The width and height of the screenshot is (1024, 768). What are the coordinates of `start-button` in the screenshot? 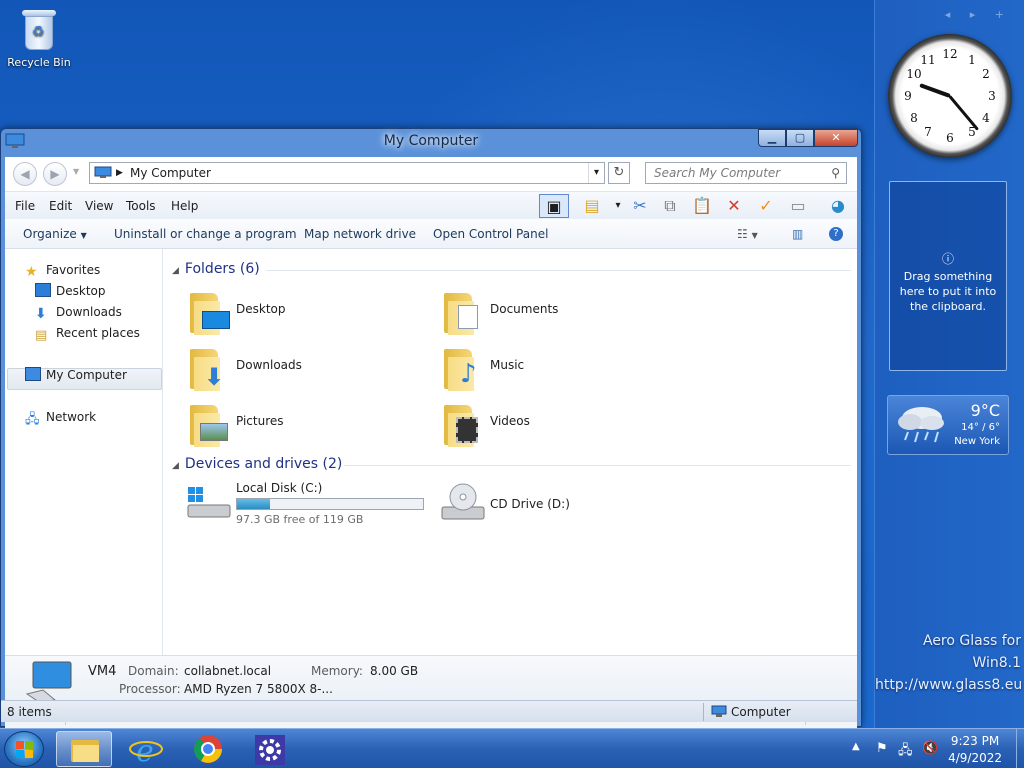 It's located at (24, 749).